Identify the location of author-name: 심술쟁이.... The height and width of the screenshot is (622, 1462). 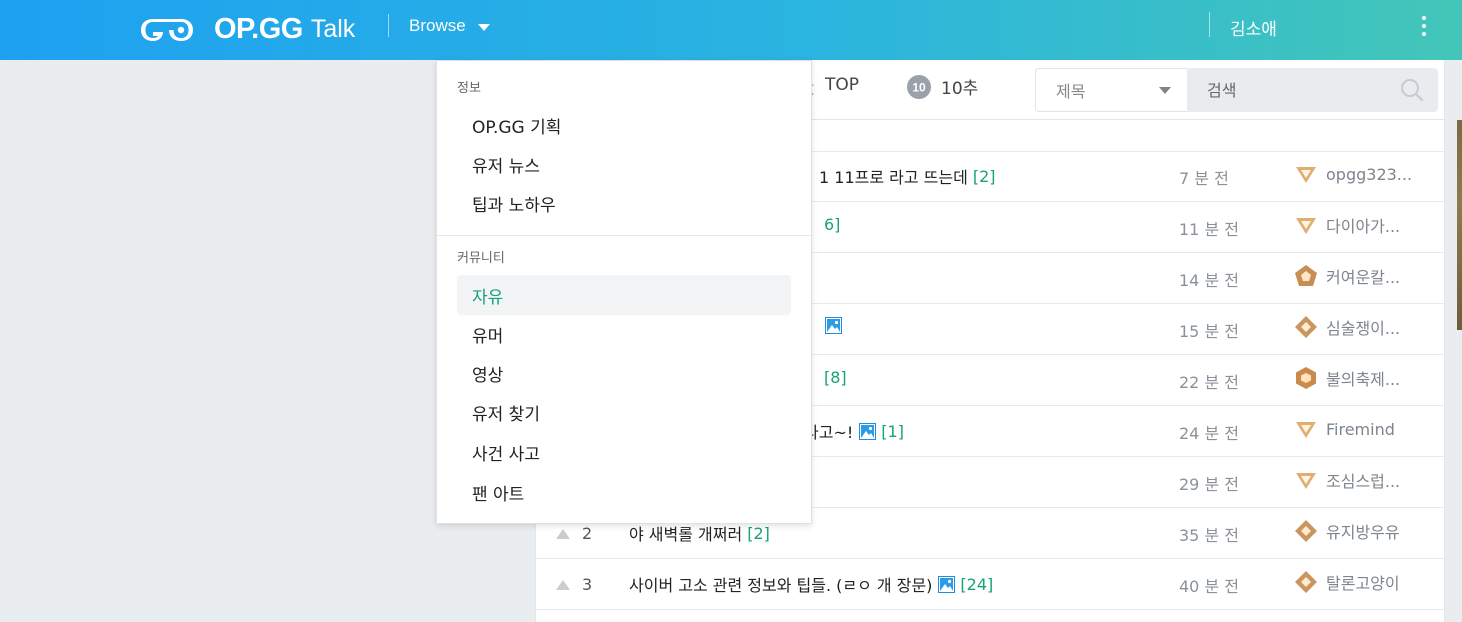
(1363, 328).